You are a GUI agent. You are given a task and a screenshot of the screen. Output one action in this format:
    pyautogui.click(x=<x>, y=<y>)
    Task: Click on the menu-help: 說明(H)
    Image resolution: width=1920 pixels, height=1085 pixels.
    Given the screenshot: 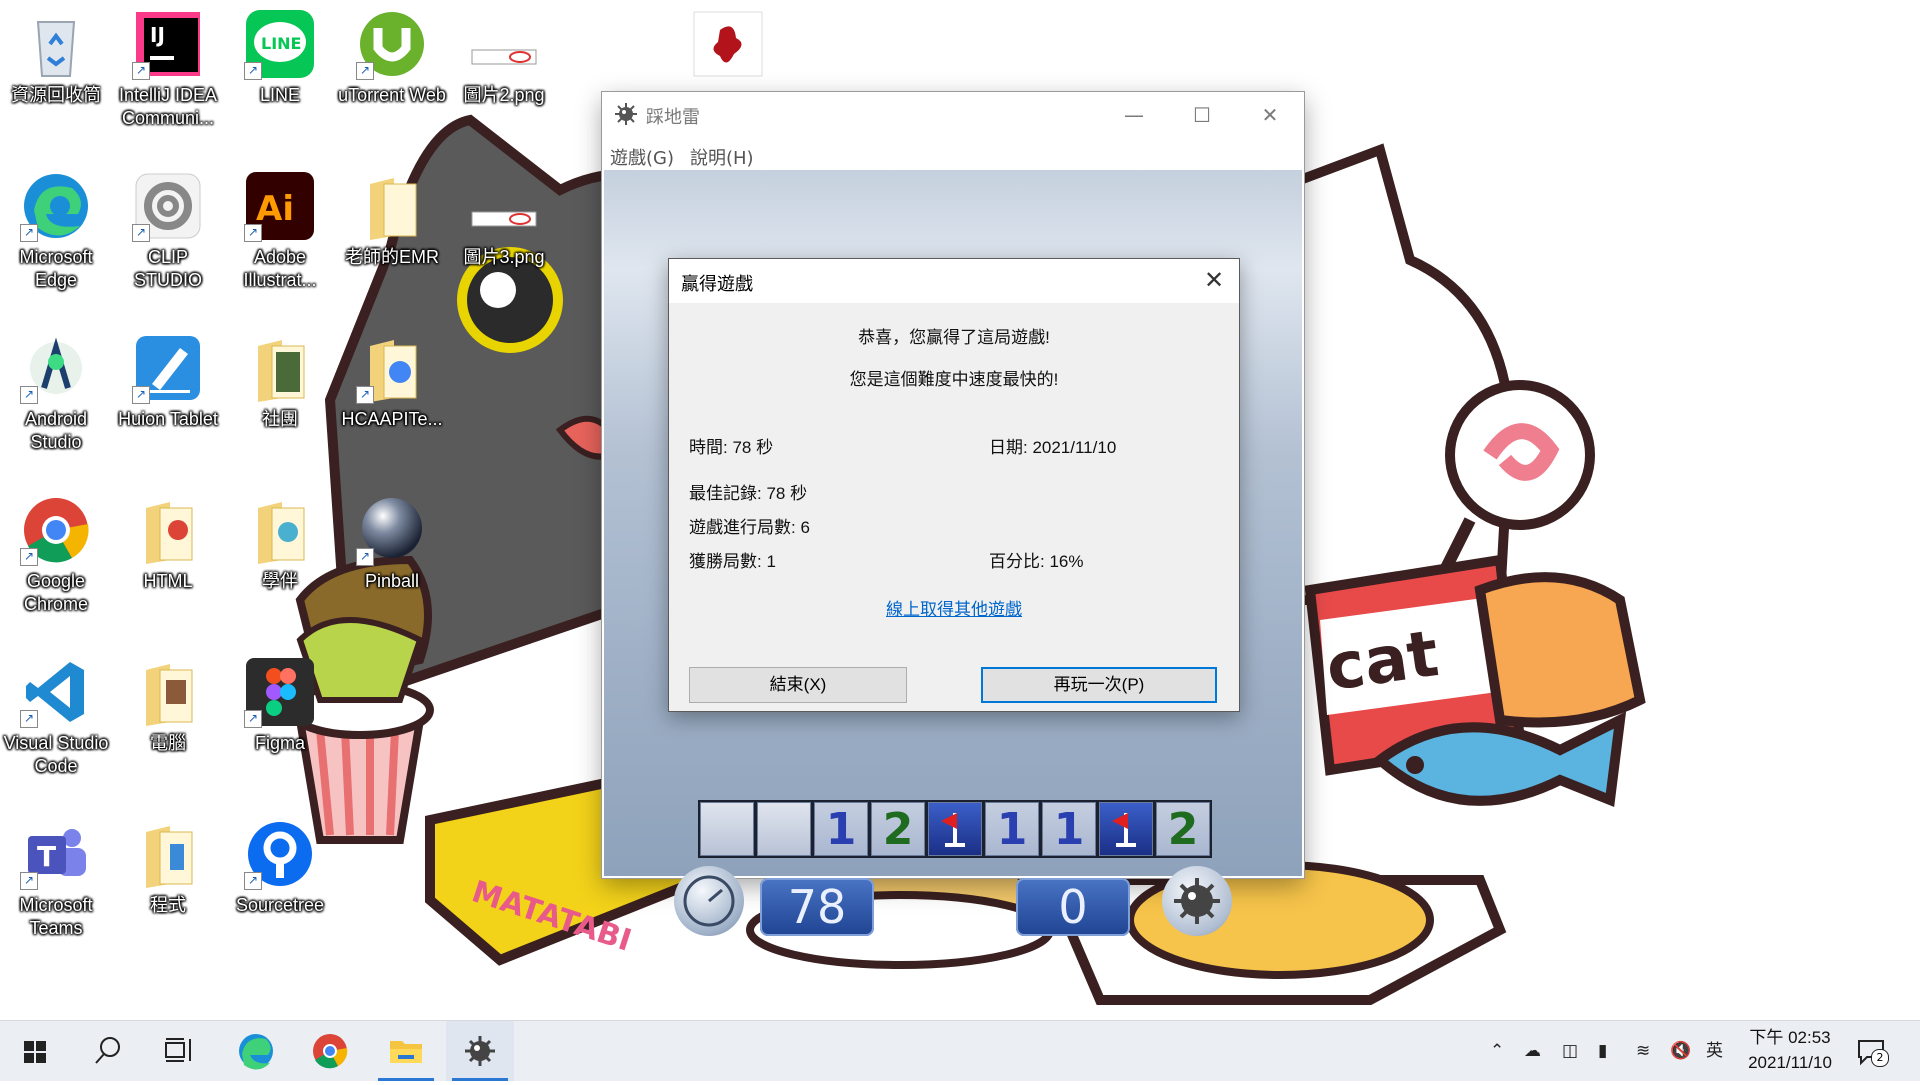 What is the action you would take?
    pyautogui.click(x=722, y=154)
    